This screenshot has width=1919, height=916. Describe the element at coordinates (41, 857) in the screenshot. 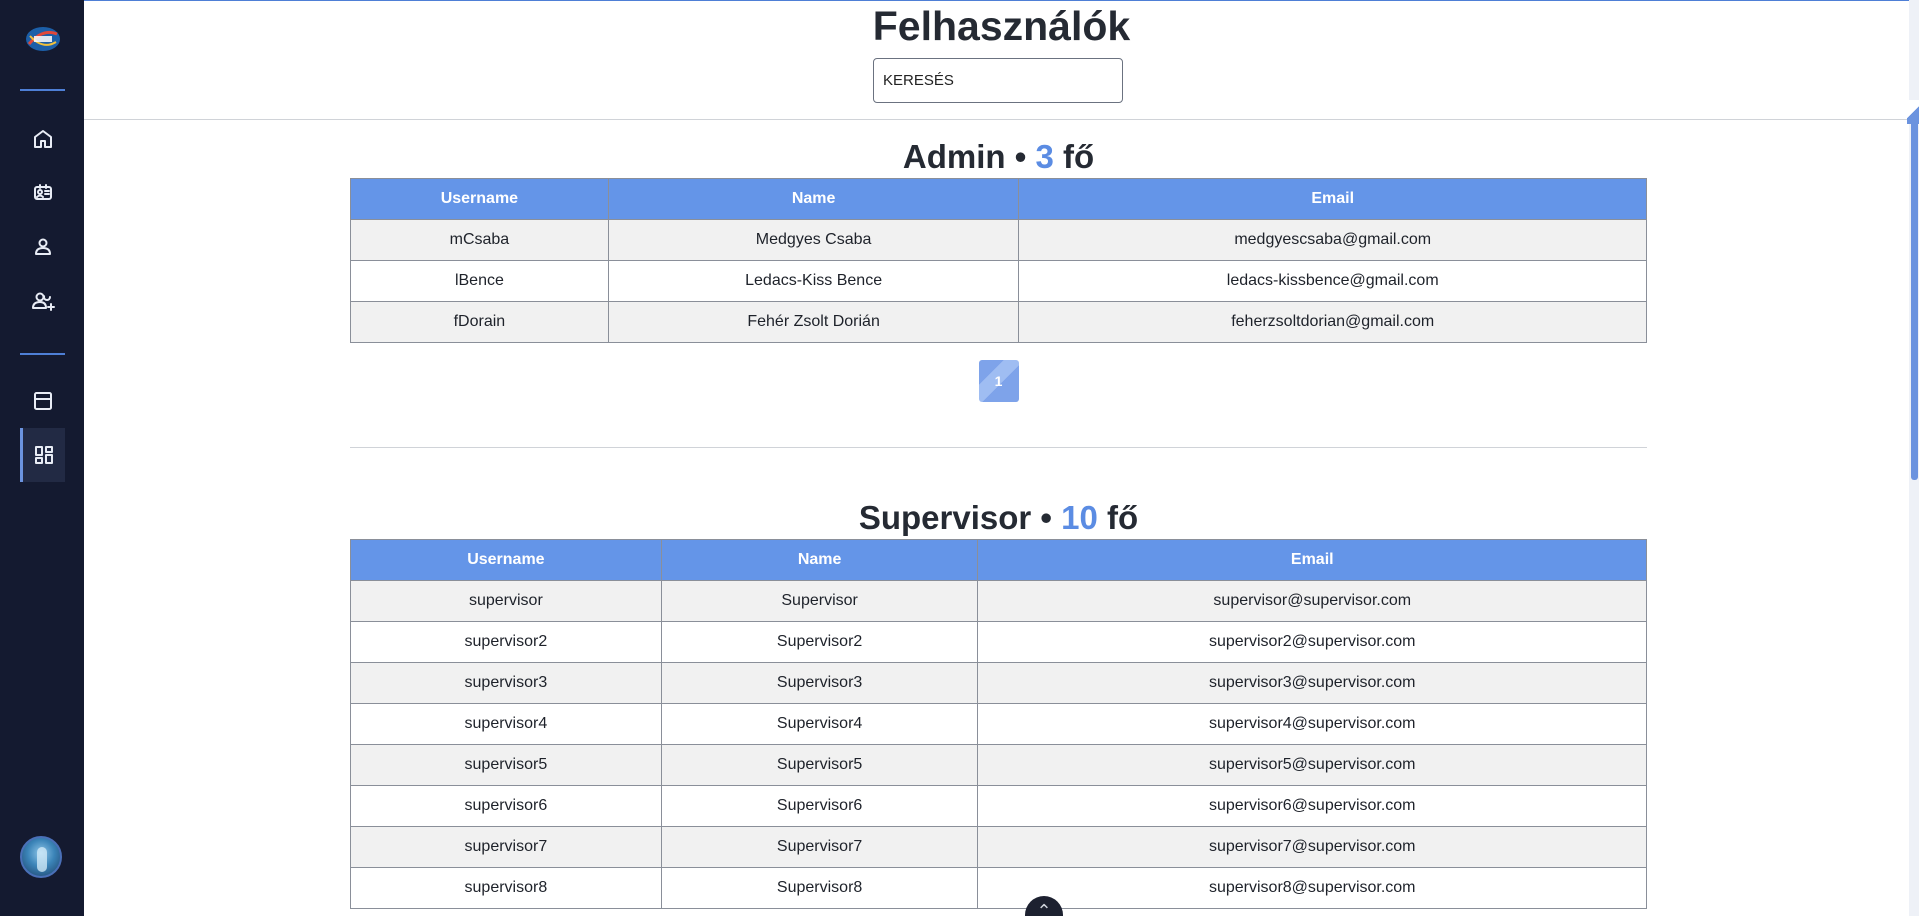

I see `avatar` at that location.